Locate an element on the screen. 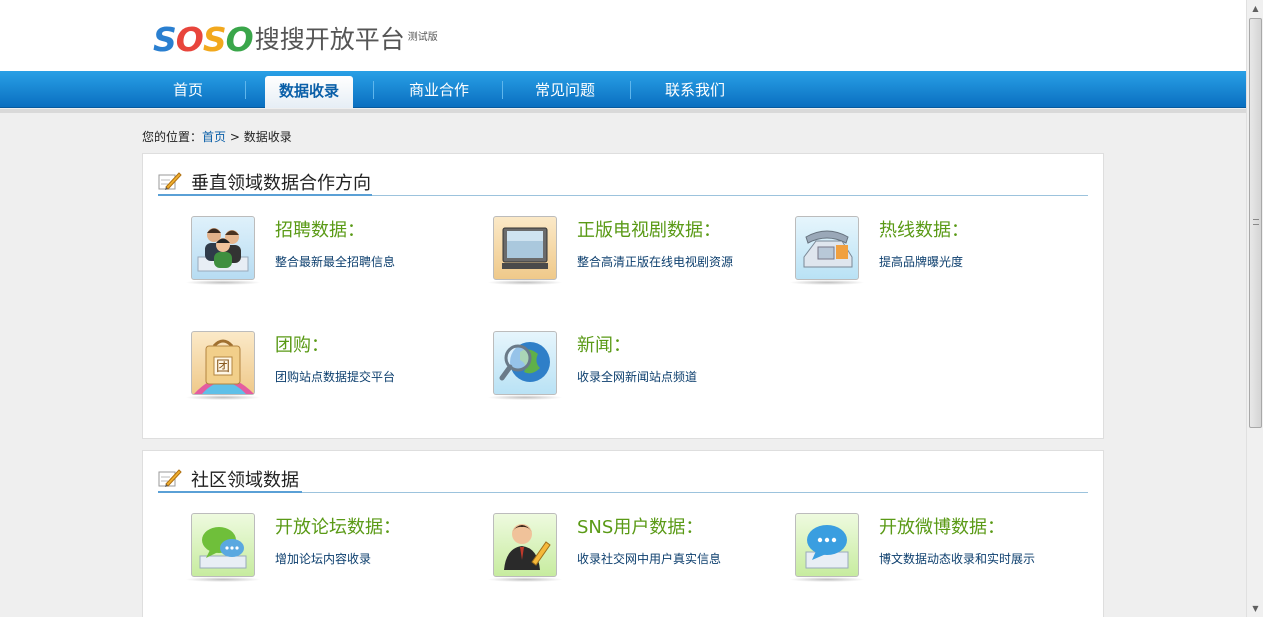  scroll-up-arrow-icon: ▲ is located at coordinates (1255, 8).